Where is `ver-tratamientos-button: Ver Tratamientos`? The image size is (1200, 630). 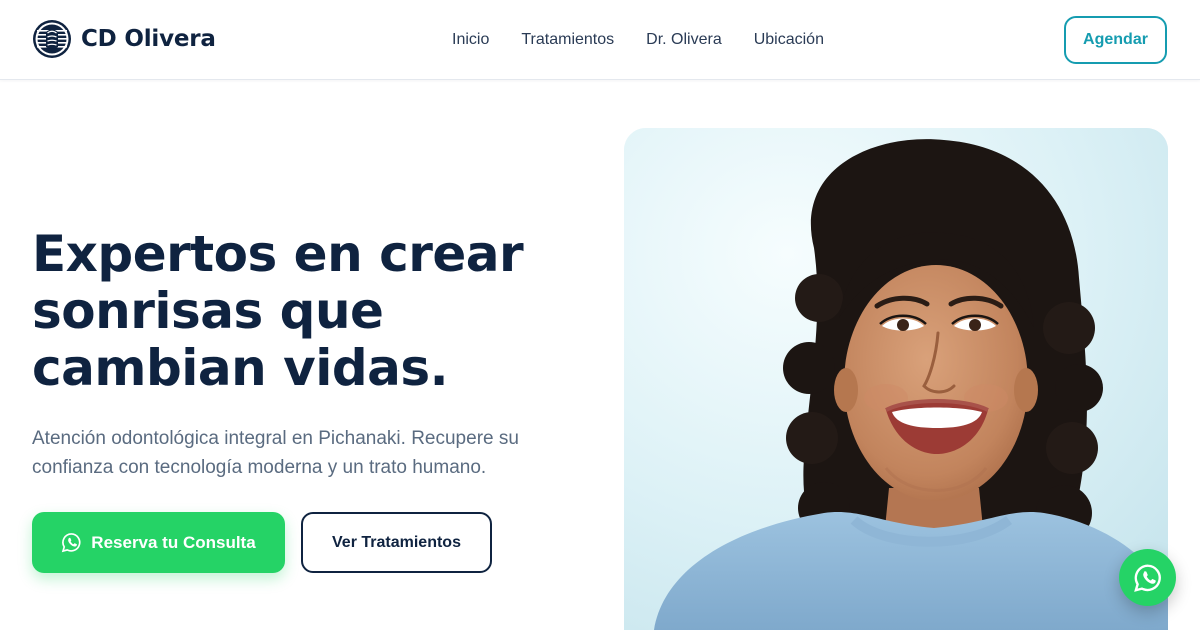 ver-tratamientos-button: Ver Tratamientos is located at coordinates (396, 542).